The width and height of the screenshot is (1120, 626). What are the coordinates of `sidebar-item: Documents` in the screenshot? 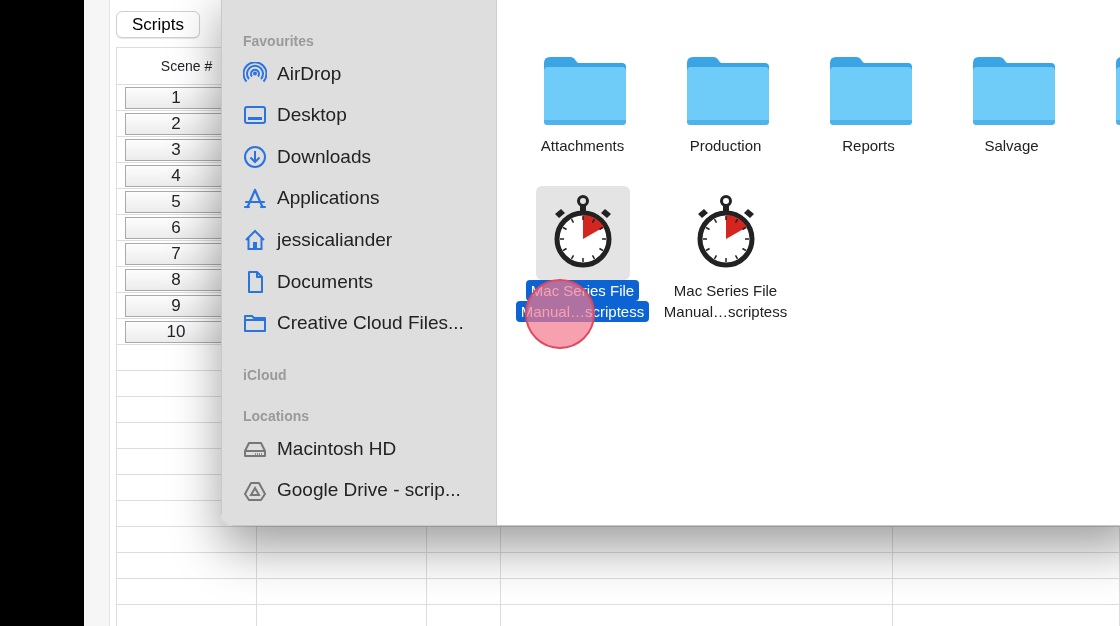 It's located at (369, 281).